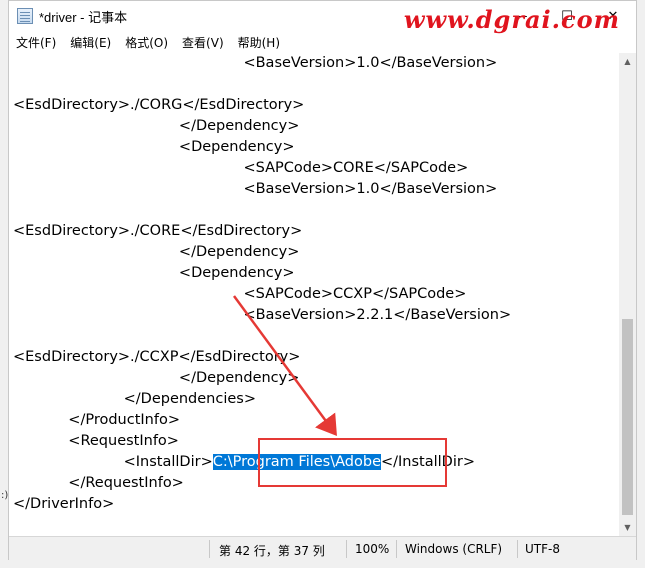  What do you see at coordinates (322, 42) in the screenshot?
I see `menu-bar: 文件(F) 编辑(E) 格式(O) 查看(V) 帮助(H)` at bounding box center [322, 42].